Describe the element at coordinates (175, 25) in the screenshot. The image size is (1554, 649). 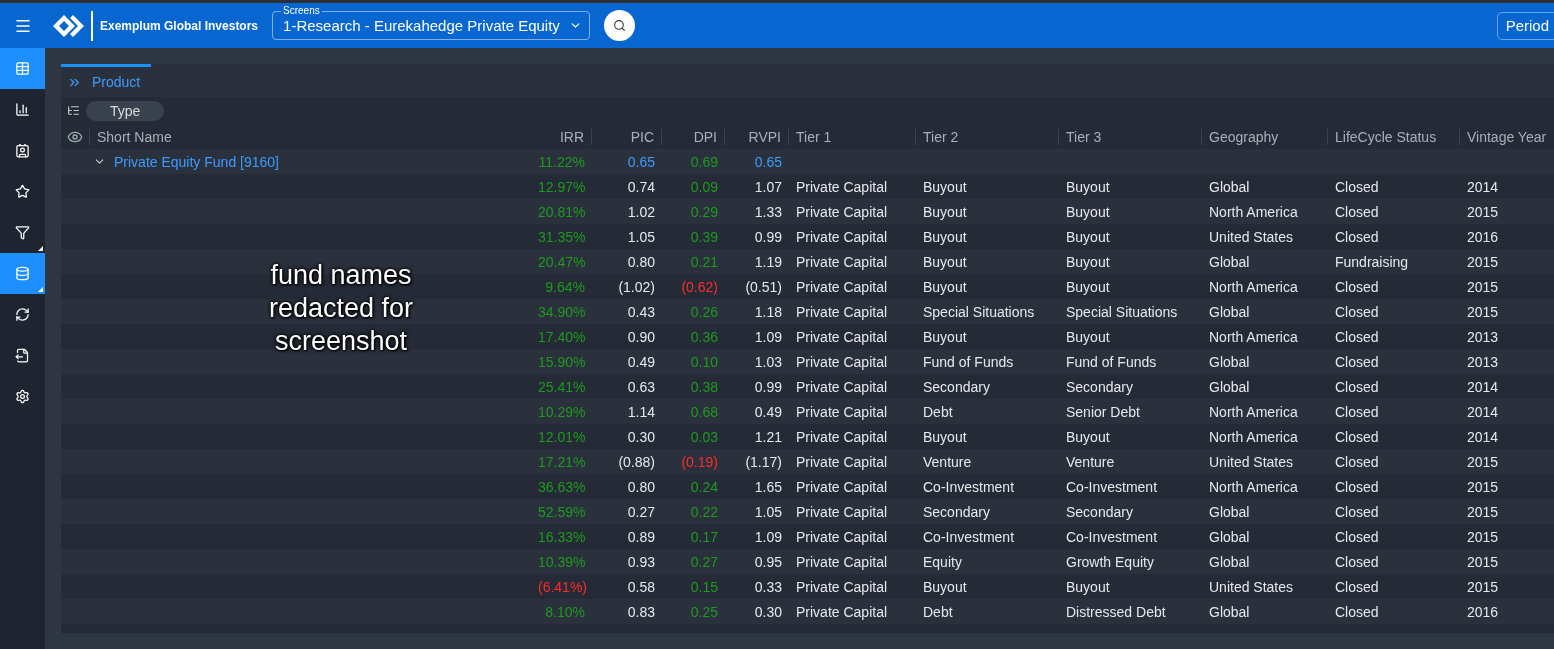
I see `brand-name: Exemplum Global Investors` at that location.